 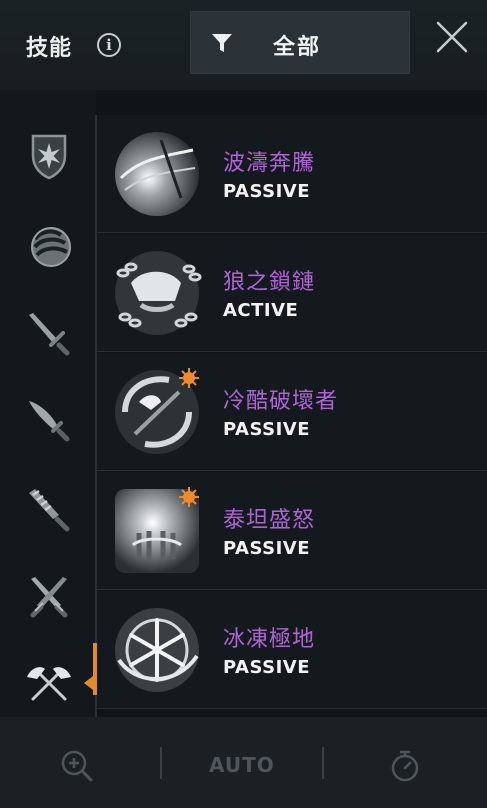 I want to click on sword-icon, so click(x=49, y=334).